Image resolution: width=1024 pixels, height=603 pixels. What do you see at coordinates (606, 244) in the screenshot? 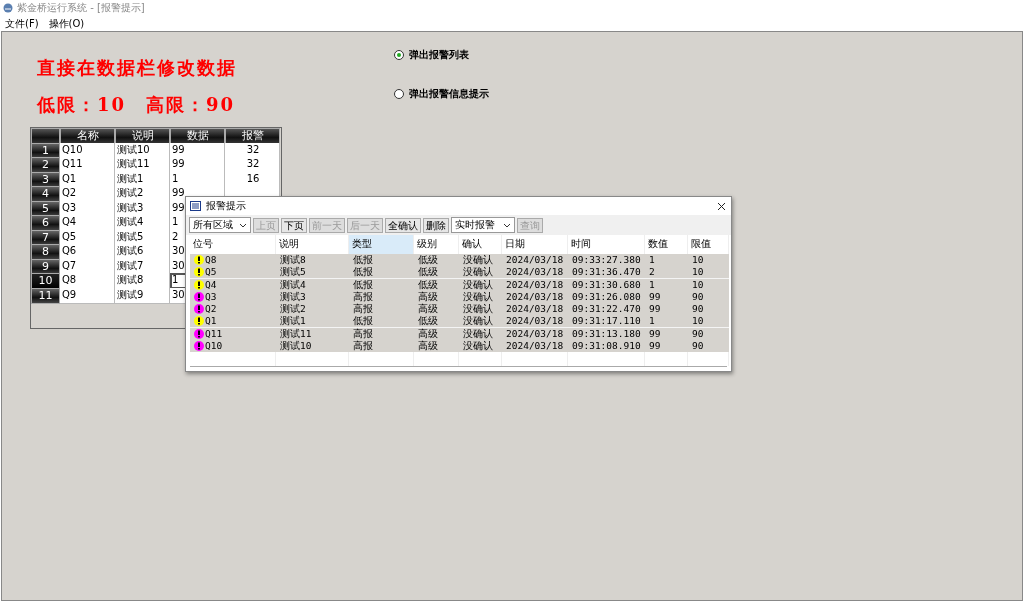
I see `column-header: 时间` at bounding box center [606, 244].